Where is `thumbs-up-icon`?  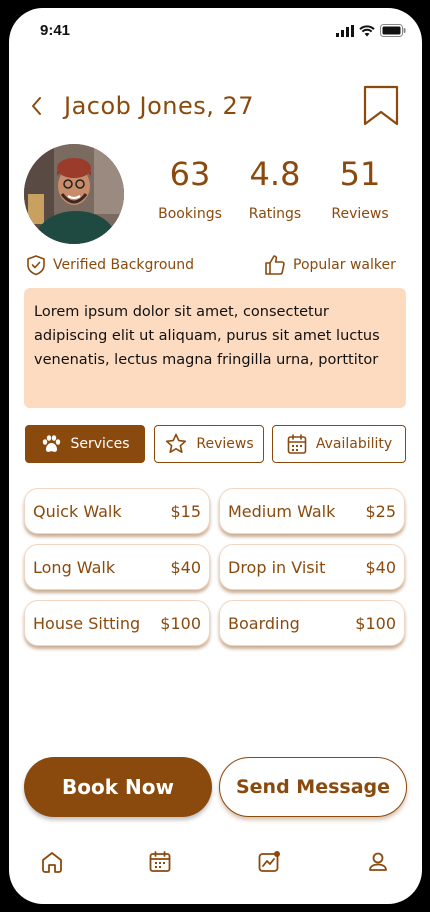 thumbs-up-icon is located at coordinates (275, 265).